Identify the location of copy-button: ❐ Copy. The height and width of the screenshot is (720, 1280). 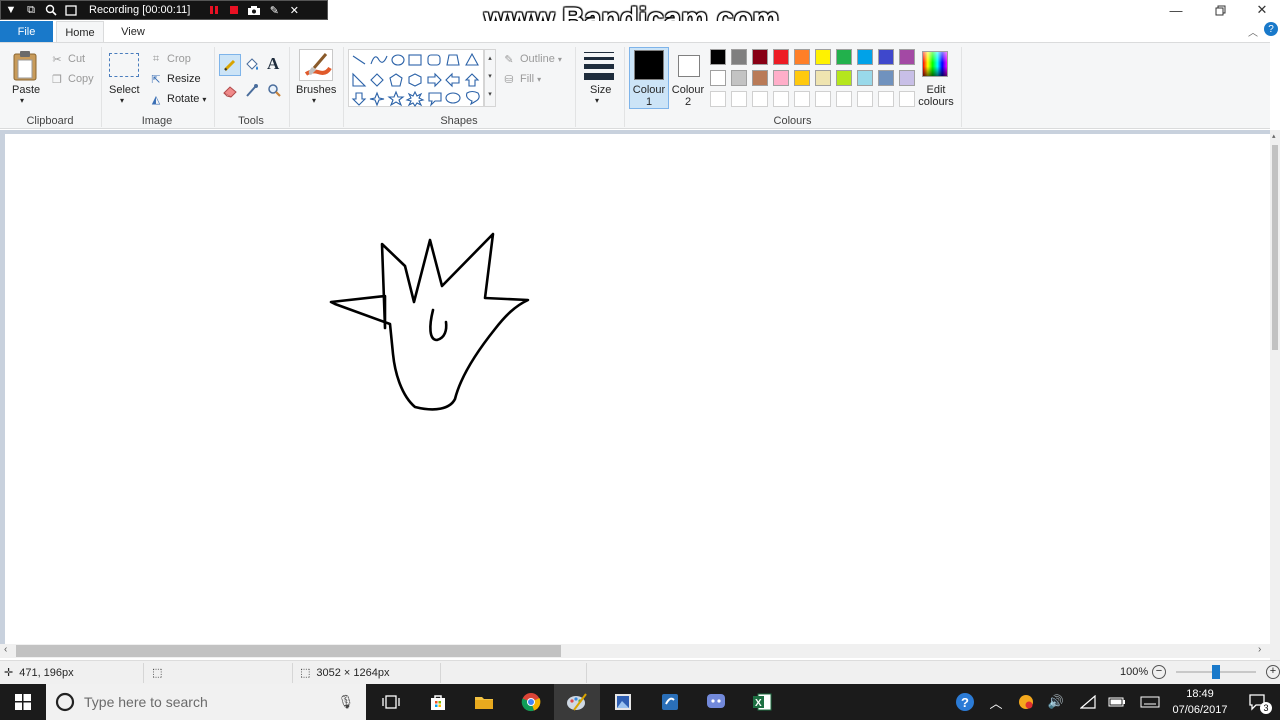
(72, 79).